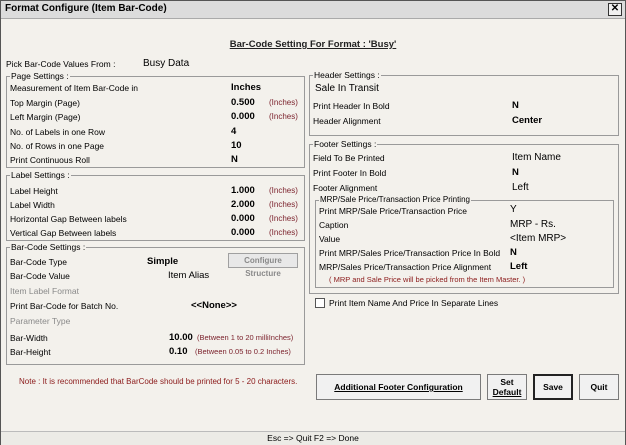  What do you see at coordinates (45, 103) in the screenshot?
I see `top-margin-label: Top Margin (Page)` at bounding box center [45, 103].